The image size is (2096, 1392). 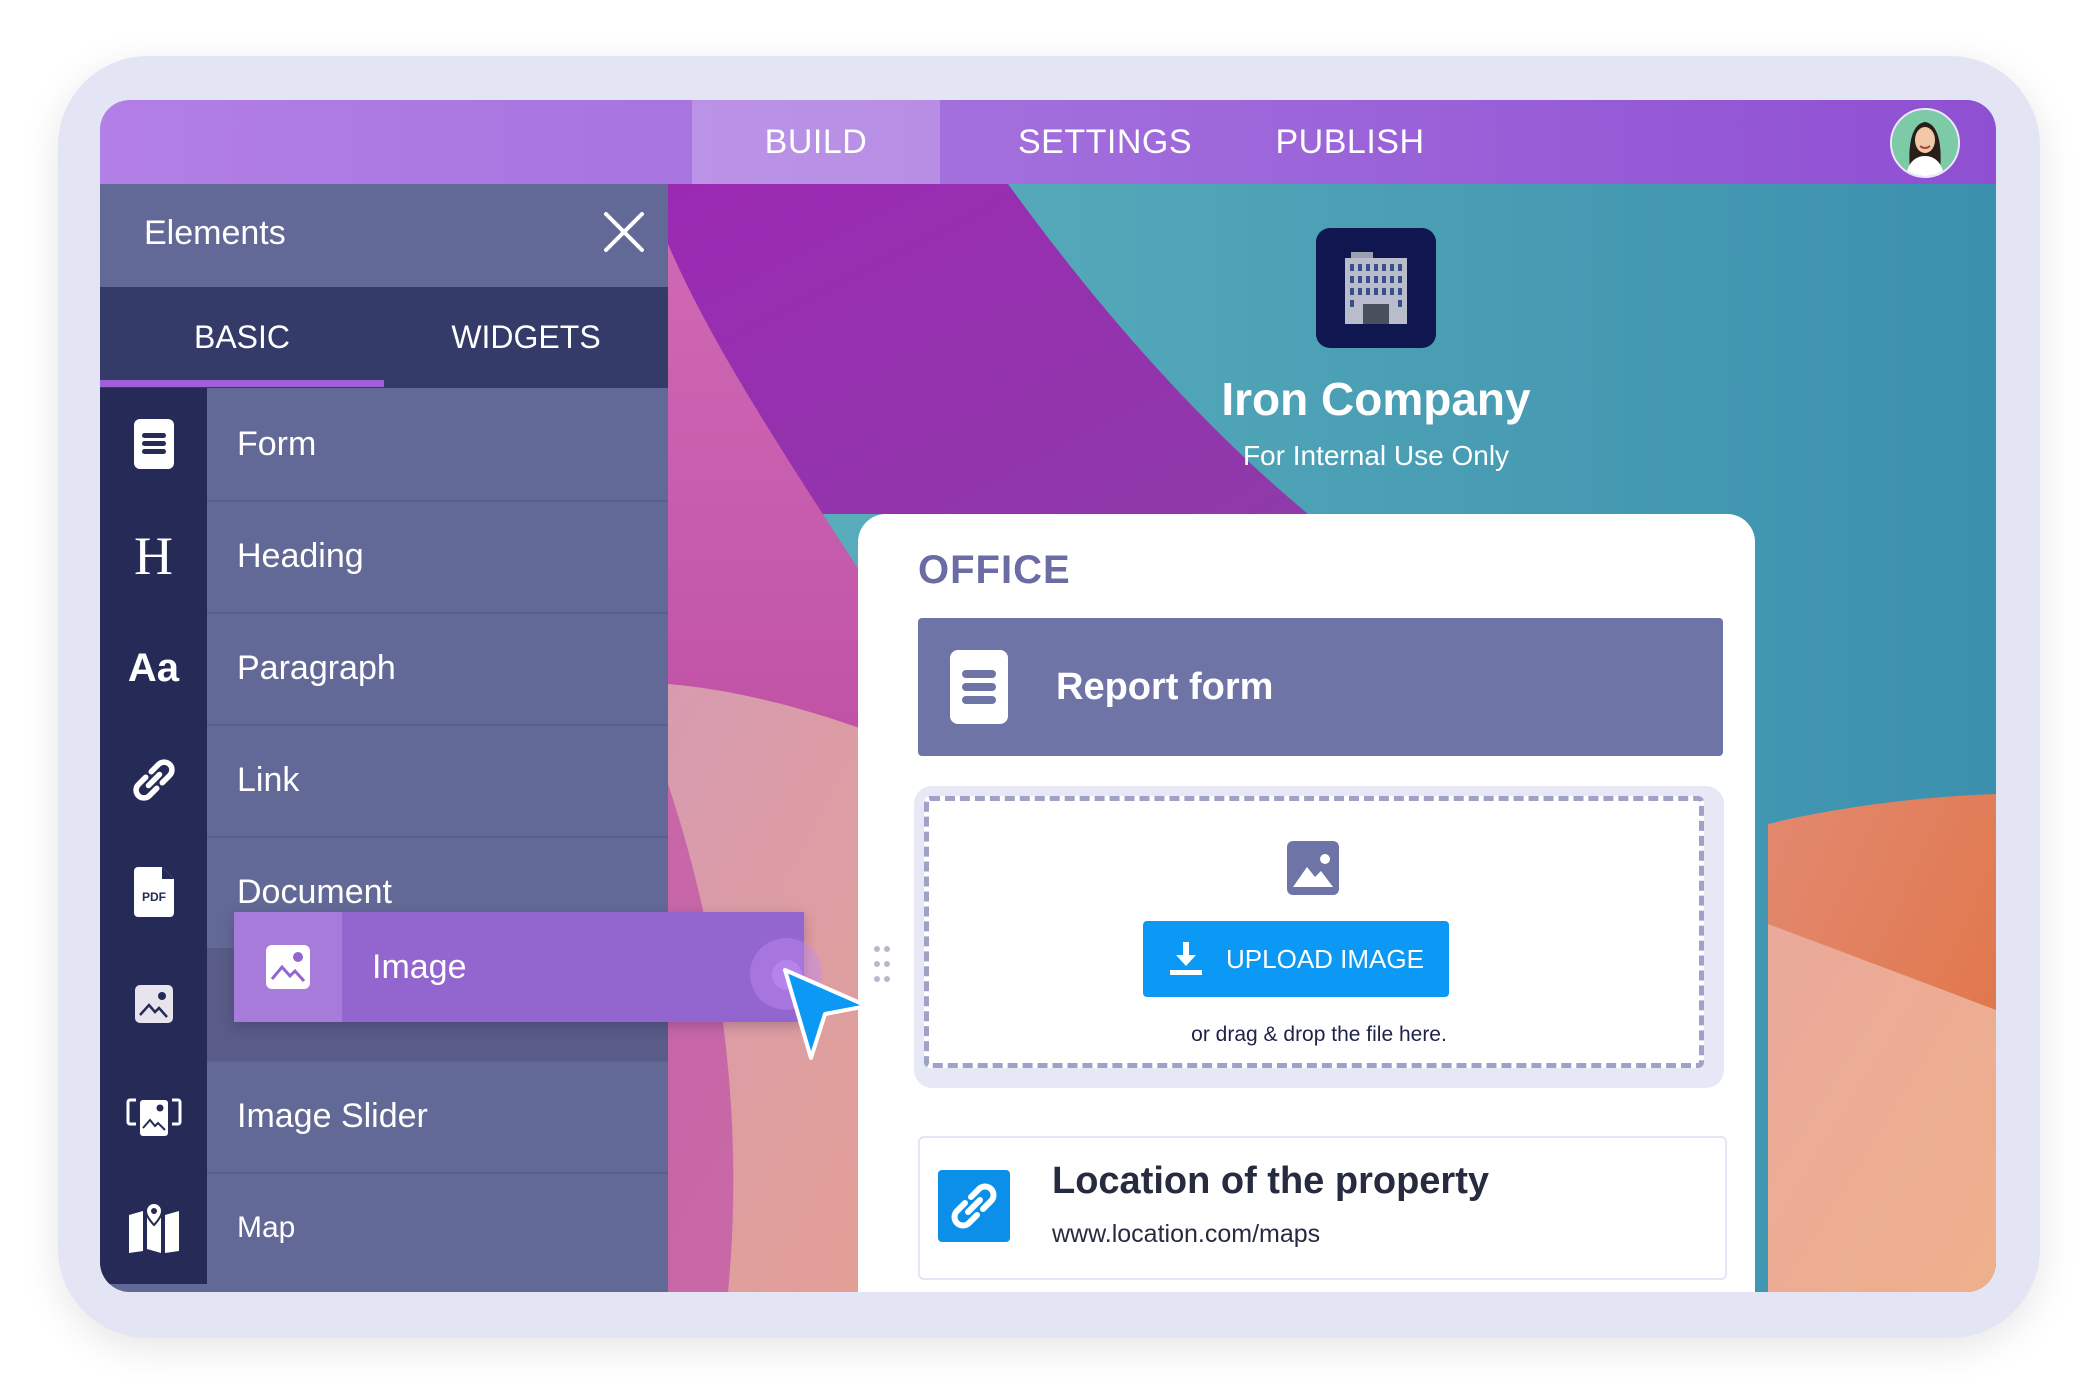 I want to click on download-icon, so click(x=1186, y=958).